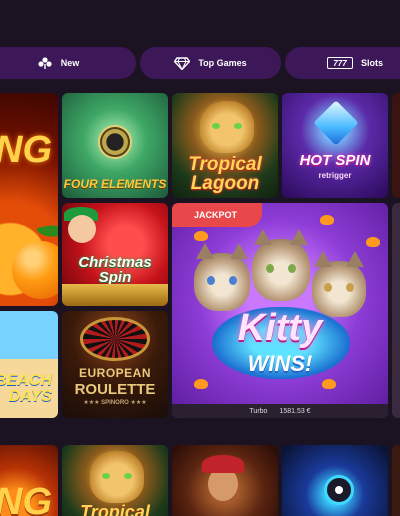 This screenshot has width=400, height=516. Describe the element at coordinates (35, 270) in the screenshot. I see `orange-decoration` at that location.